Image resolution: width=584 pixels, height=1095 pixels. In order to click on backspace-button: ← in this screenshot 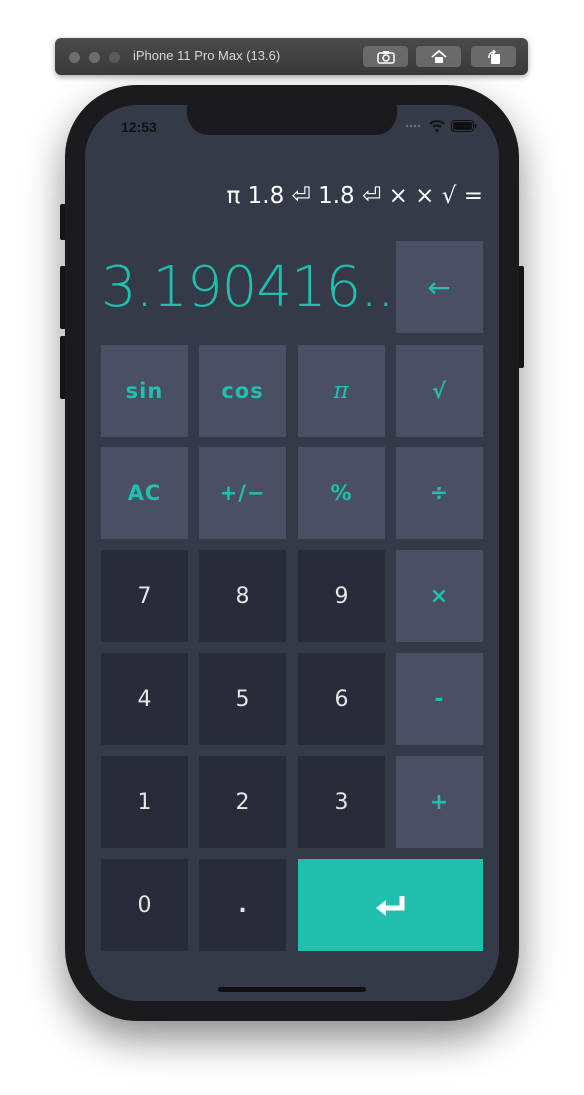, I will do `click(439, 287)`.